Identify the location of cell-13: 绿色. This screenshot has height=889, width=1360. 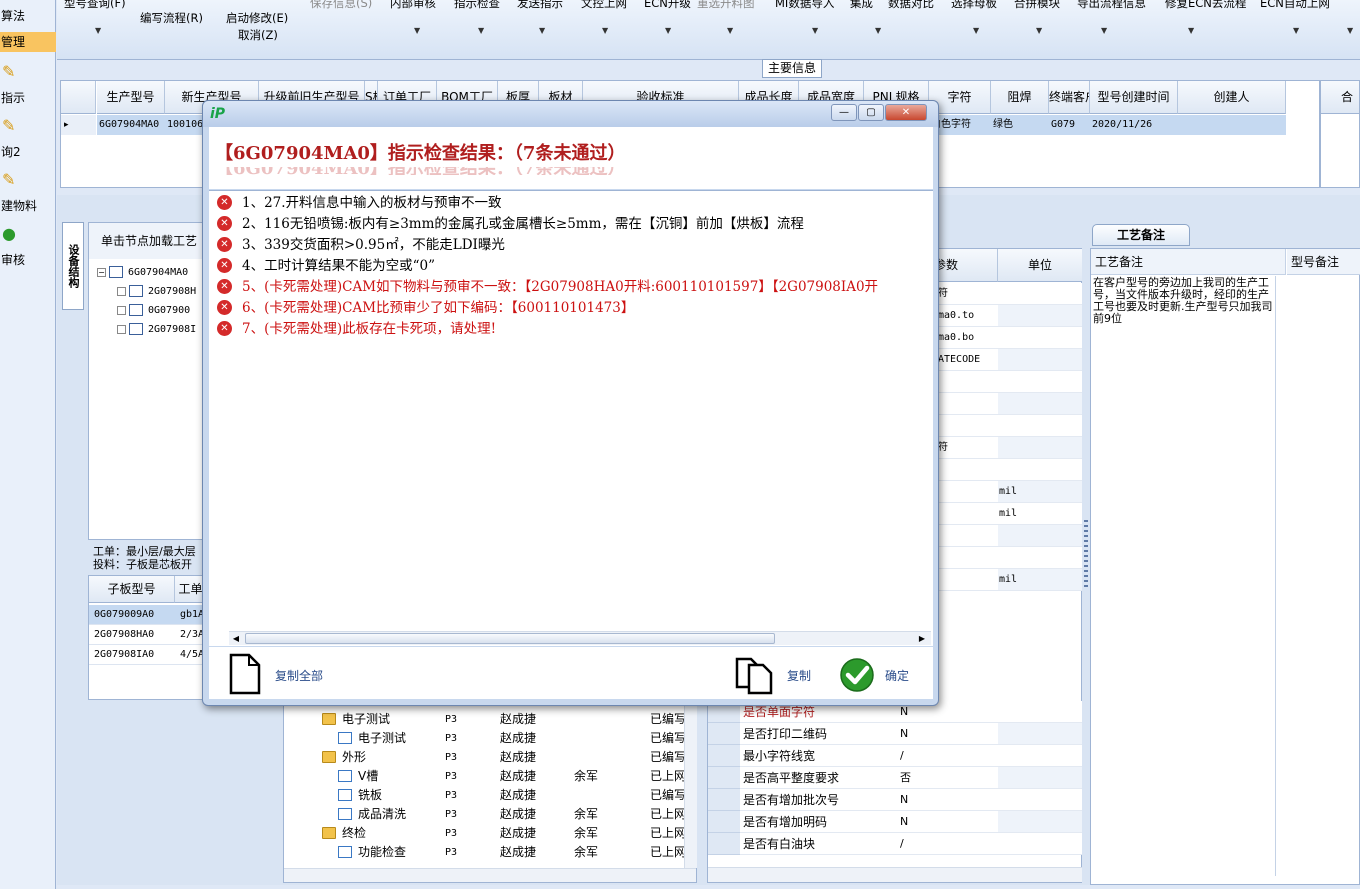
(1020, 125).